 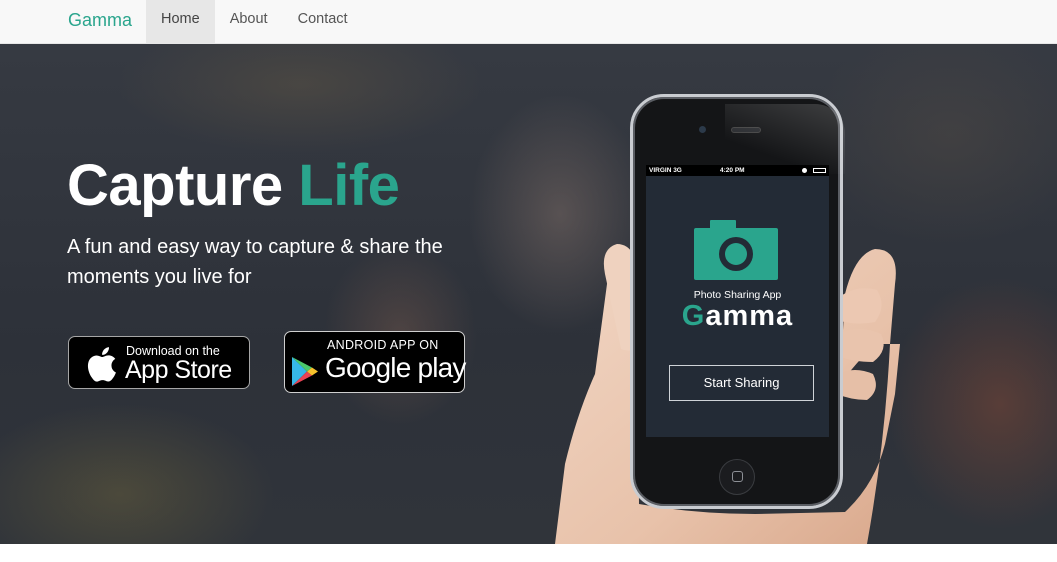 I want to click on hero-title-accent: Life, so click(x=349, y=185).